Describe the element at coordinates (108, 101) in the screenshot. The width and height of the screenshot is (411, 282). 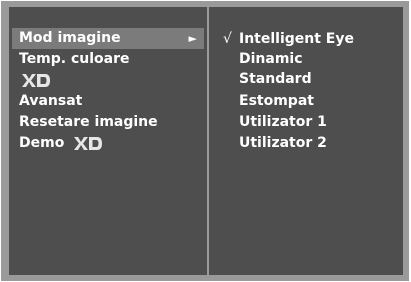
I see `menu-item-avansat: Avansat` at that location.